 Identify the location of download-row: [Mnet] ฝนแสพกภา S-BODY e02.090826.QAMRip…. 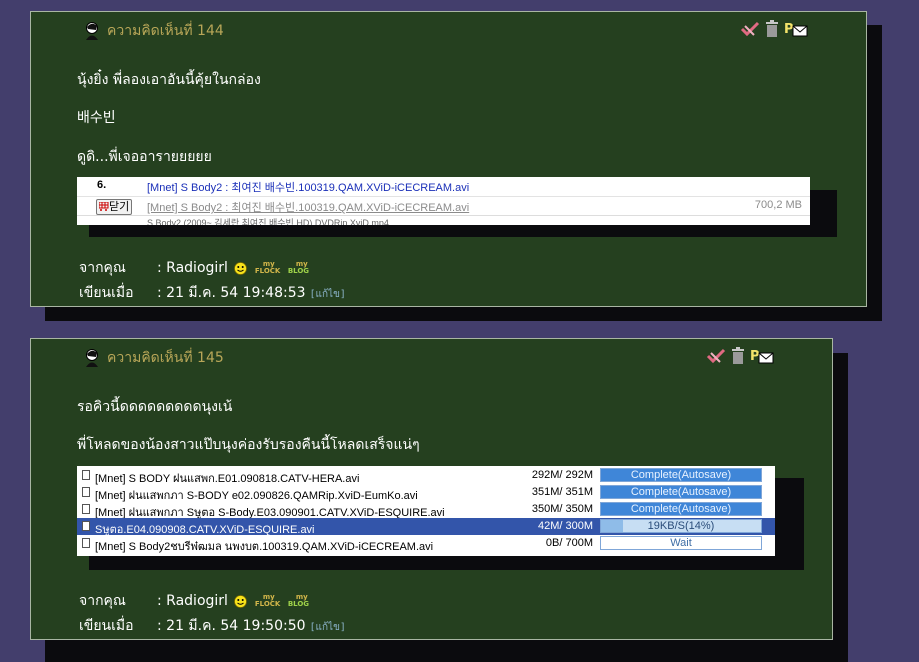
(426, 493).